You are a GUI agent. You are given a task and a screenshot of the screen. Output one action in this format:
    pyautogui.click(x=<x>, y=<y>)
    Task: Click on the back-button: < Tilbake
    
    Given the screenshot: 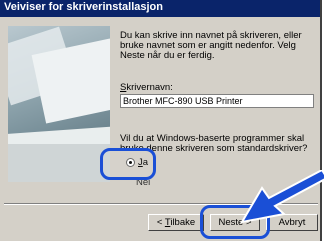 What is the action you would take?
    pyautogui.click(x=176, y=222)
    